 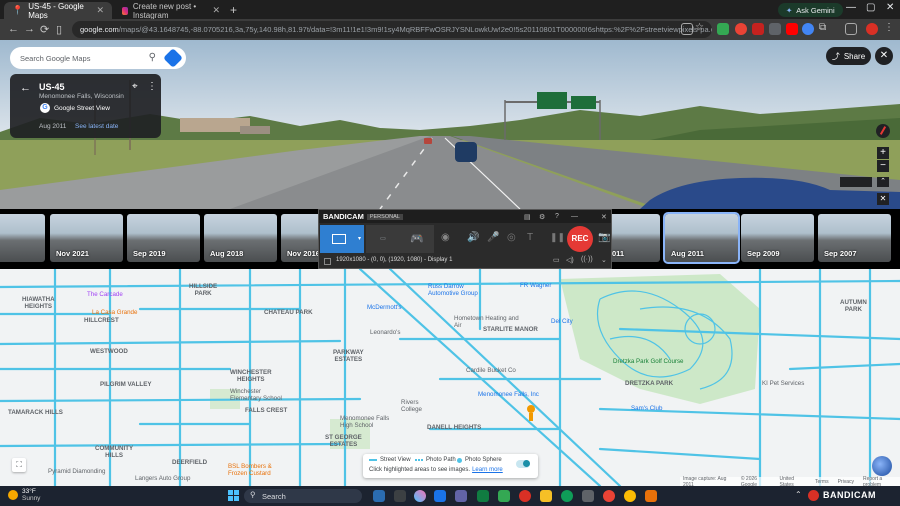 What do you see at coordinates (883, 182) in the screenshot?
I see `expand-chevron-icon: ⌃` at bounding box center [883, 182].